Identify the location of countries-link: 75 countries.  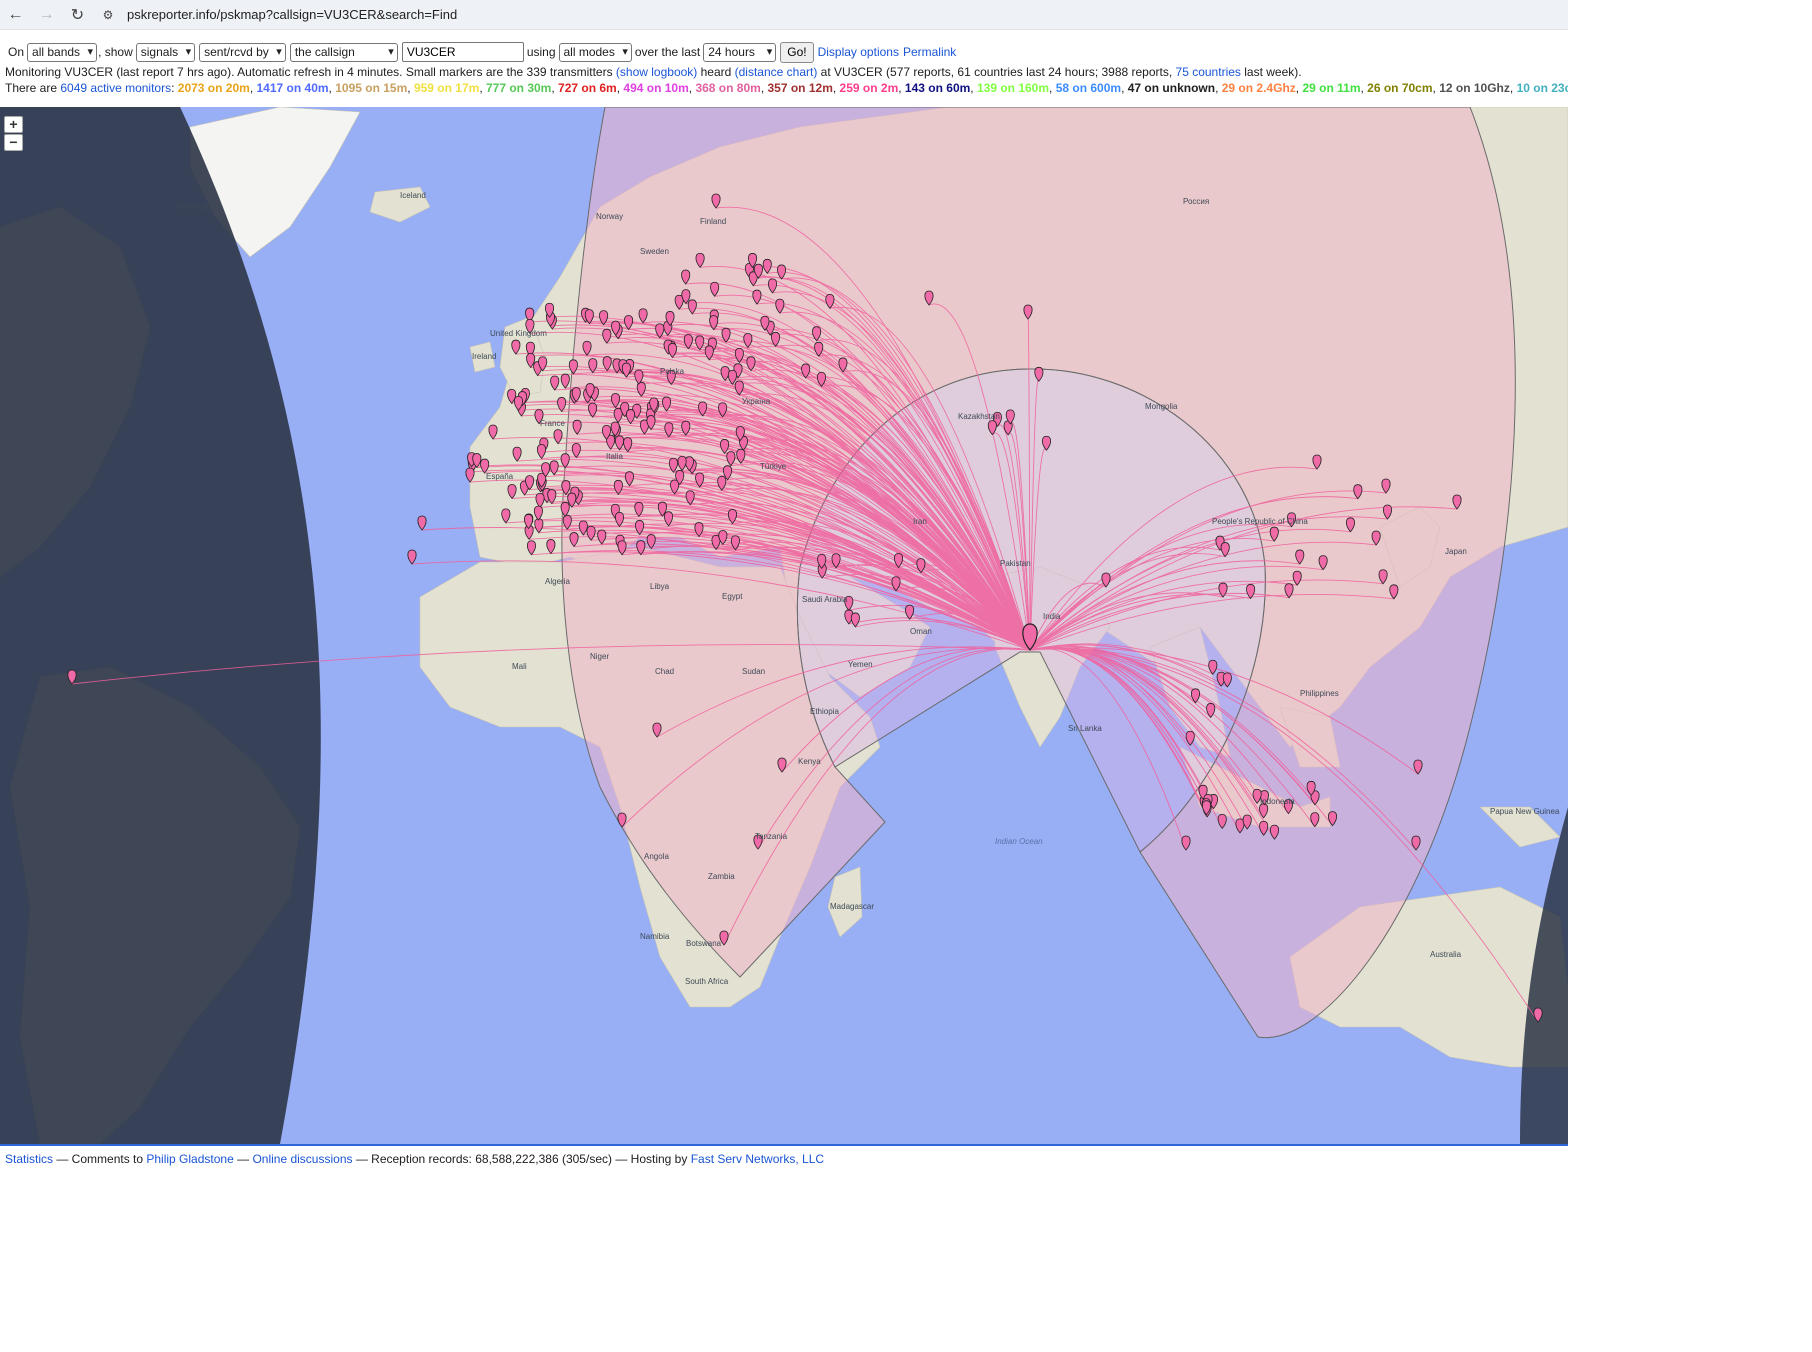
(1208, 72).